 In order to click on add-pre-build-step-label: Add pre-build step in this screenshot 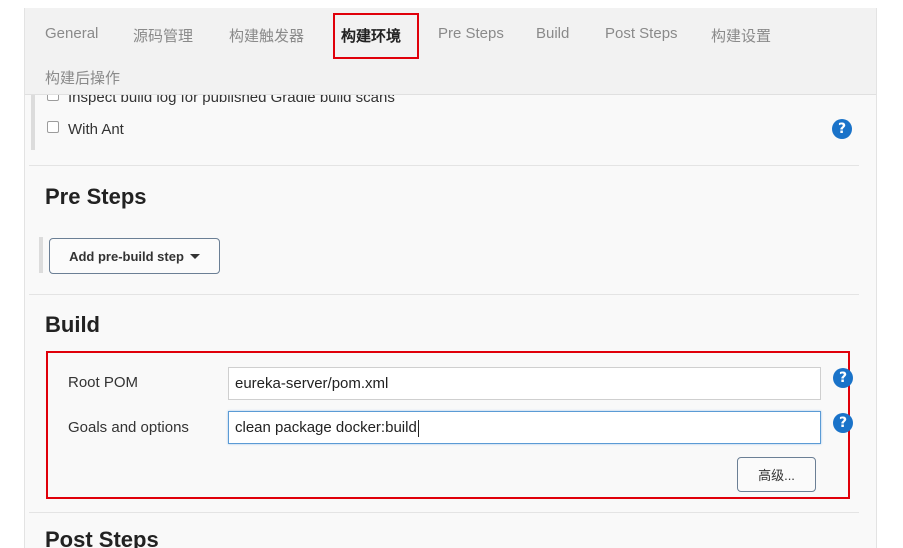, I will do `click(126, 256)`.